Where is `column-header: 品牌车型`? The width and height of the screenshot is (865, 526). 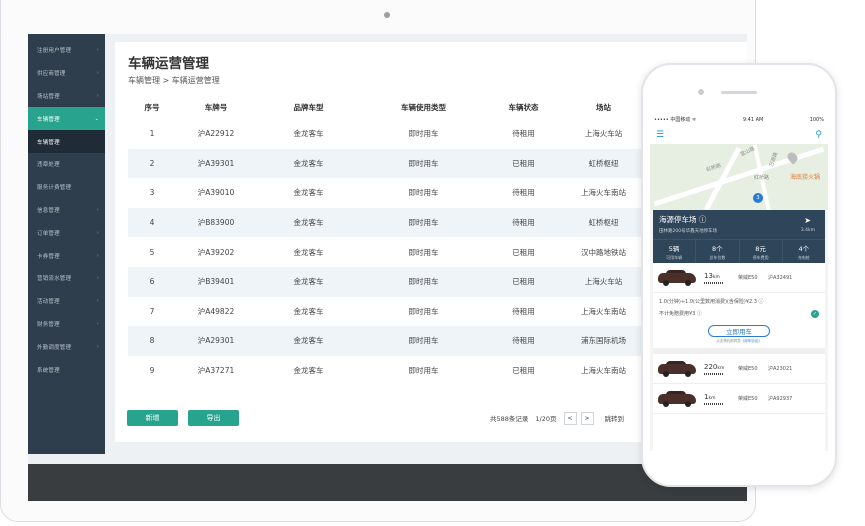 column-header: 品牌车型 is located at coordinates (308, 107).